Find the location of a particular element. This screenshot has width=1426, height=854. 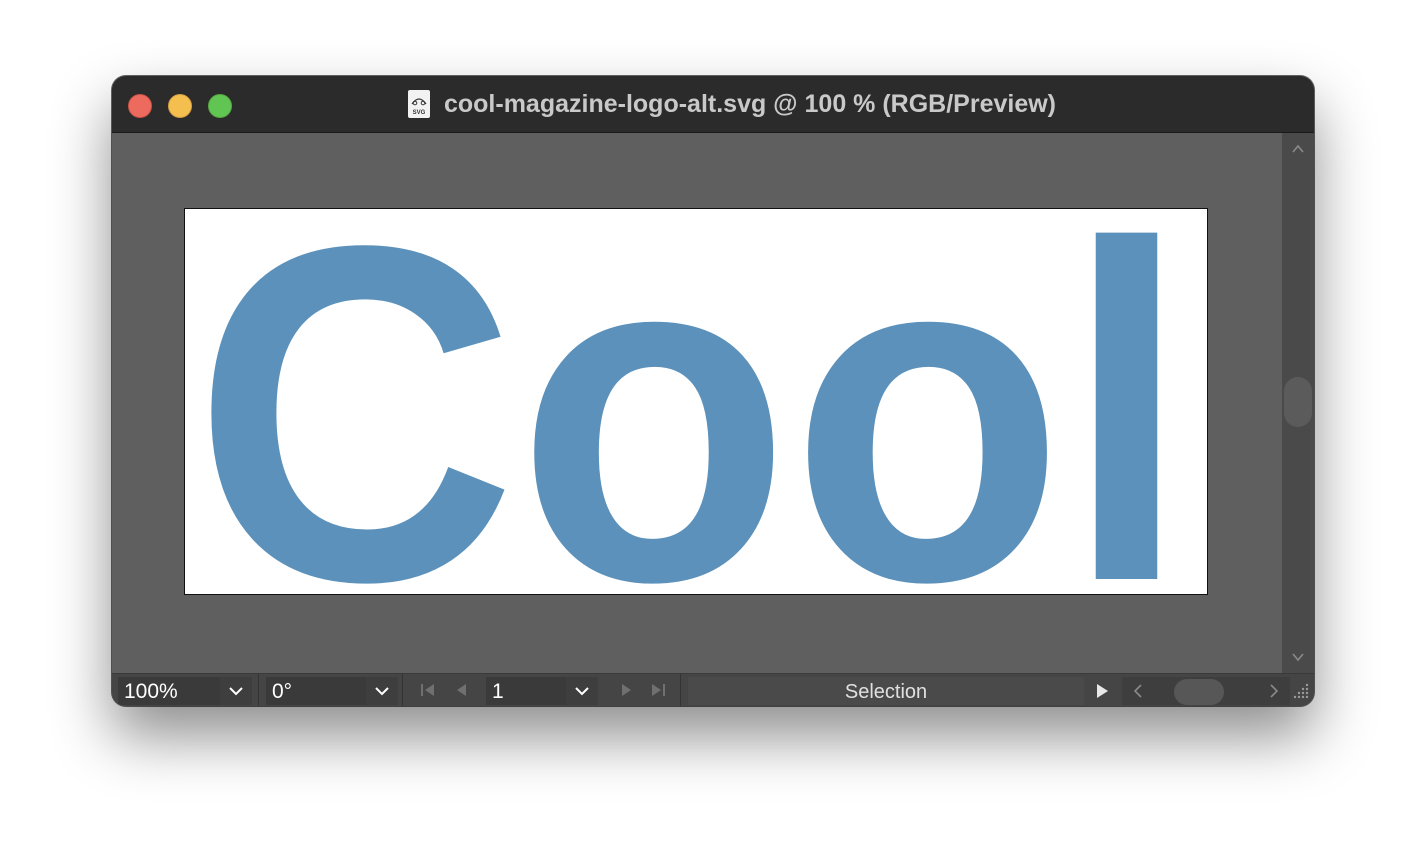

scroll-right-icon is located at coordinates (1274, 693).